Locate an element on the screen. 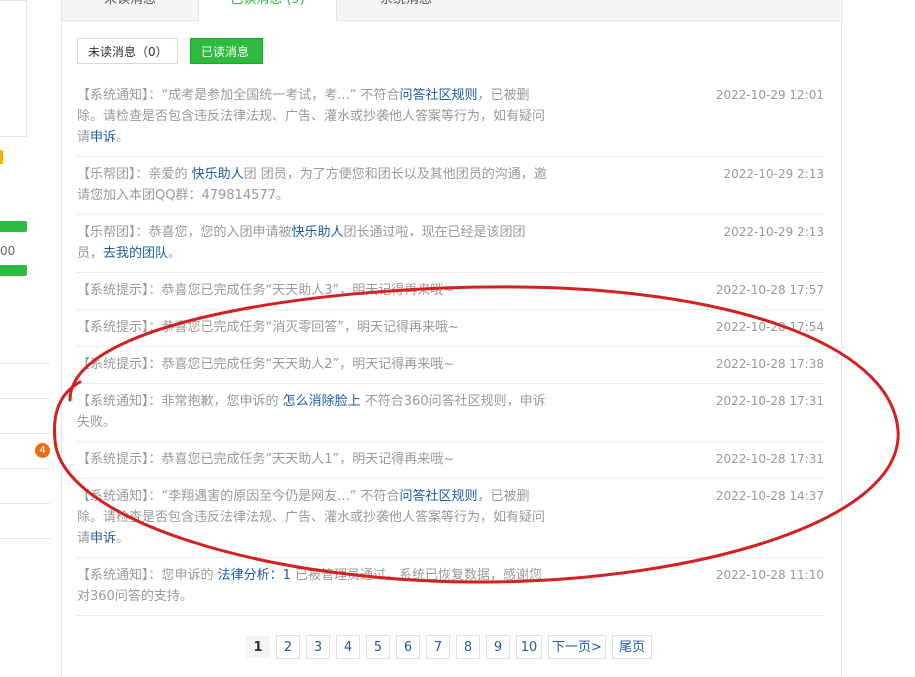  message-text: 【系统提示】：恭喜您已完成任务“天天助人2”，明天记得再来哦~ is located at coordinates (266, 364).